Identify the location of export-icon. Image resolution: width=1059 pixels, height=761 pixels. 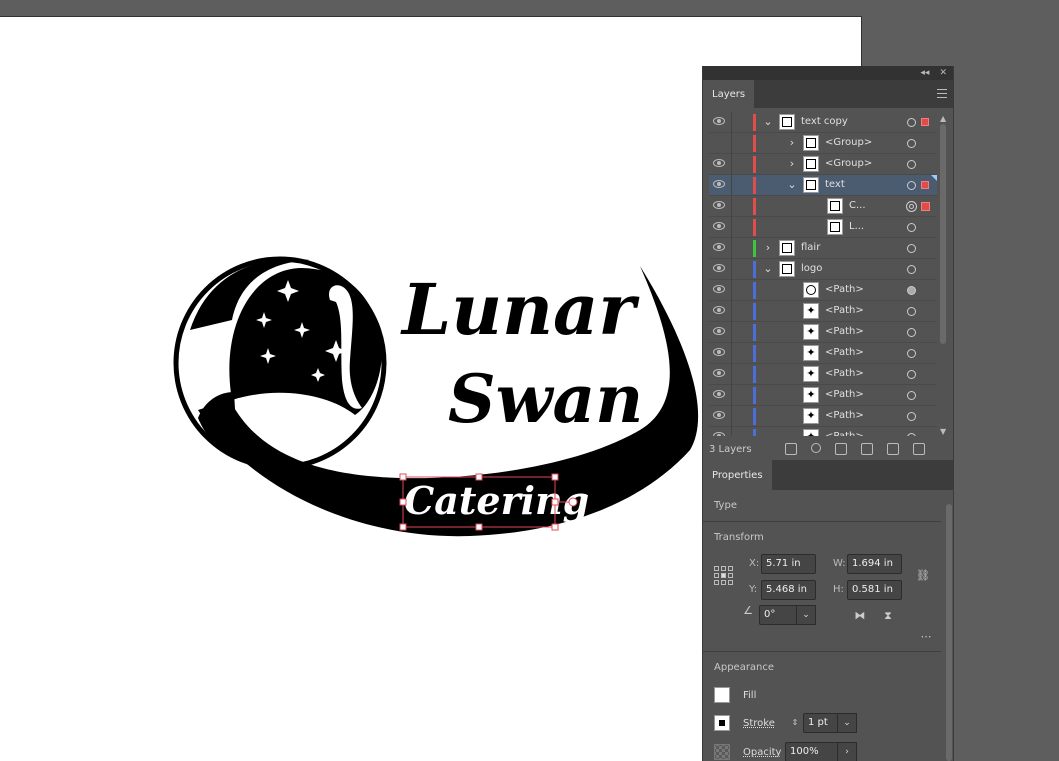
(791, 449).